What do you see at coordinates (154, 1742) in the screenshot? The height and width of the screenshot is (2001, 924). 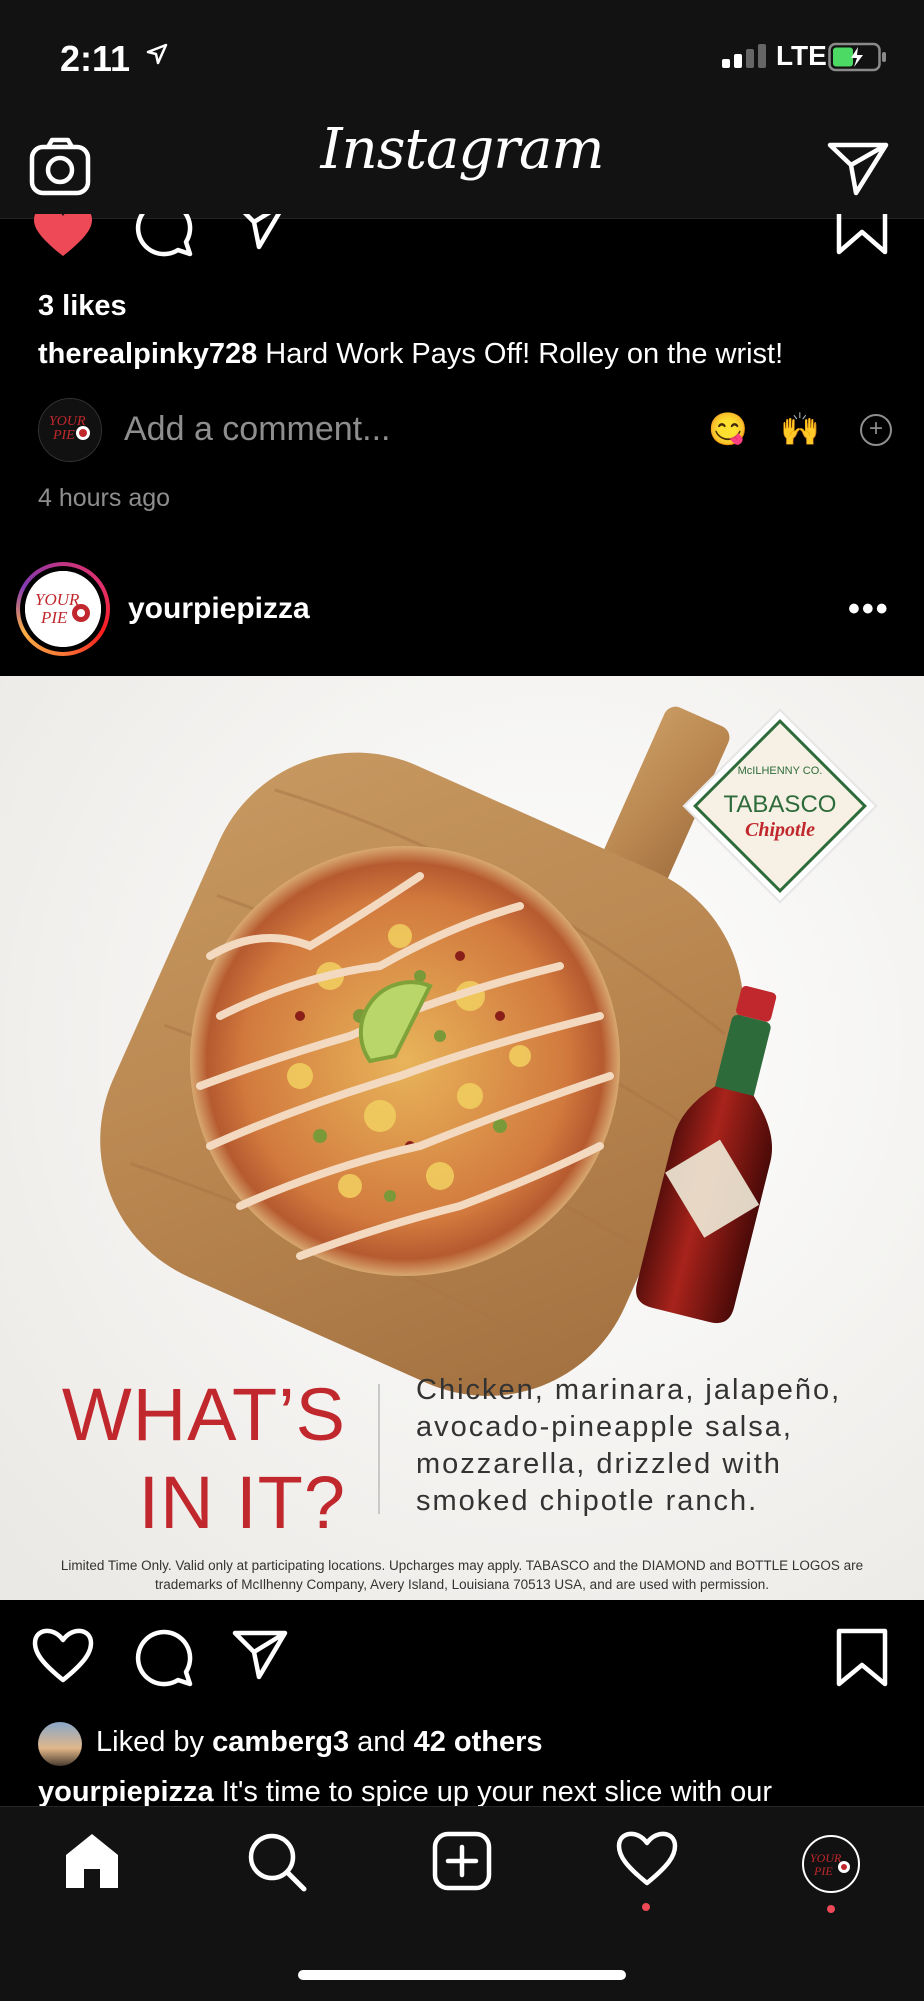 I see `liked-by-prefix: Liked by` at bounding box center [154, 1742].